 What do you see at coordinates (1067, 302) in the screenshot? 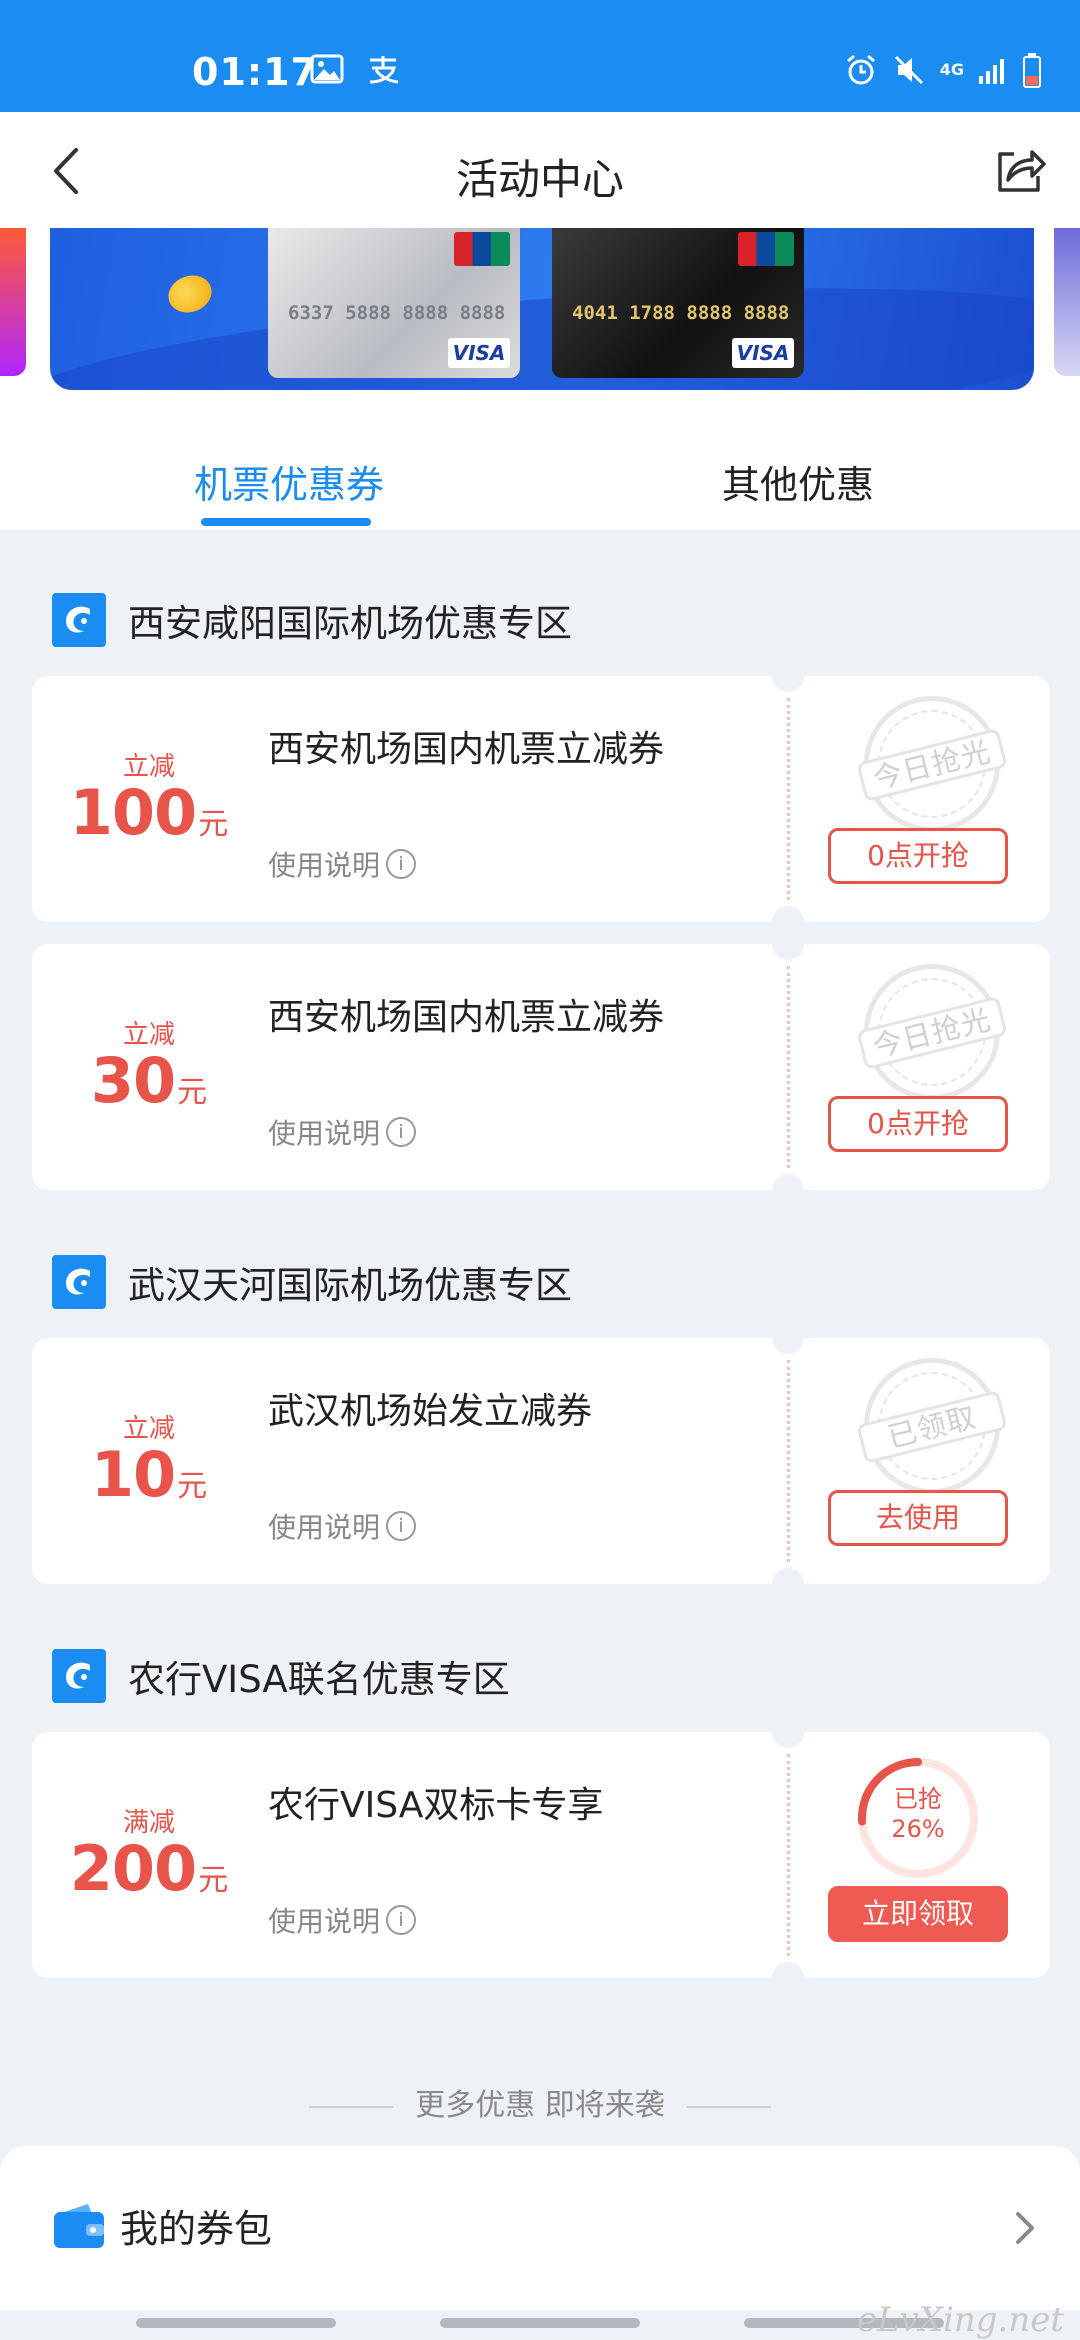
I see `banner-next-peek` at bounding box center [1067, 302].